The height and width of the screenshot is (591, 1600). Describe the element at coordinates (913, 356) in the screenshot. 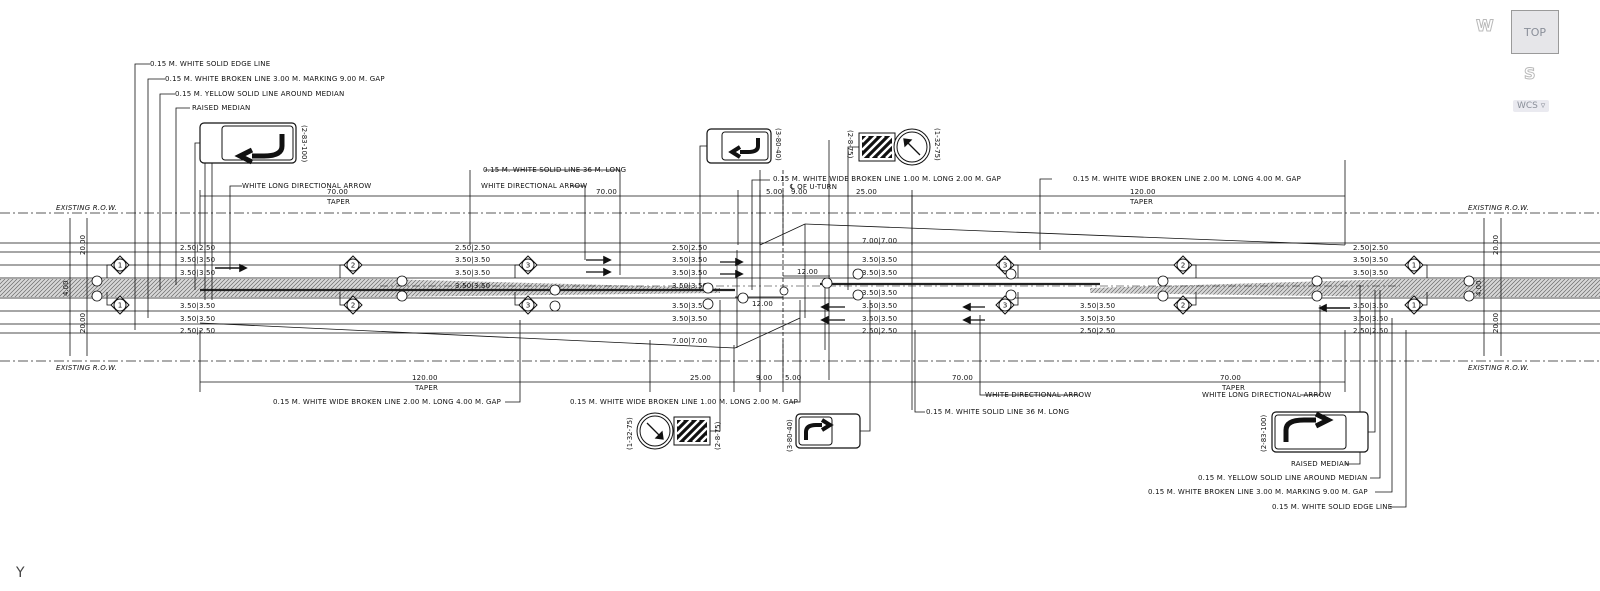

I see `bottom-annotation-leaders` at that location.